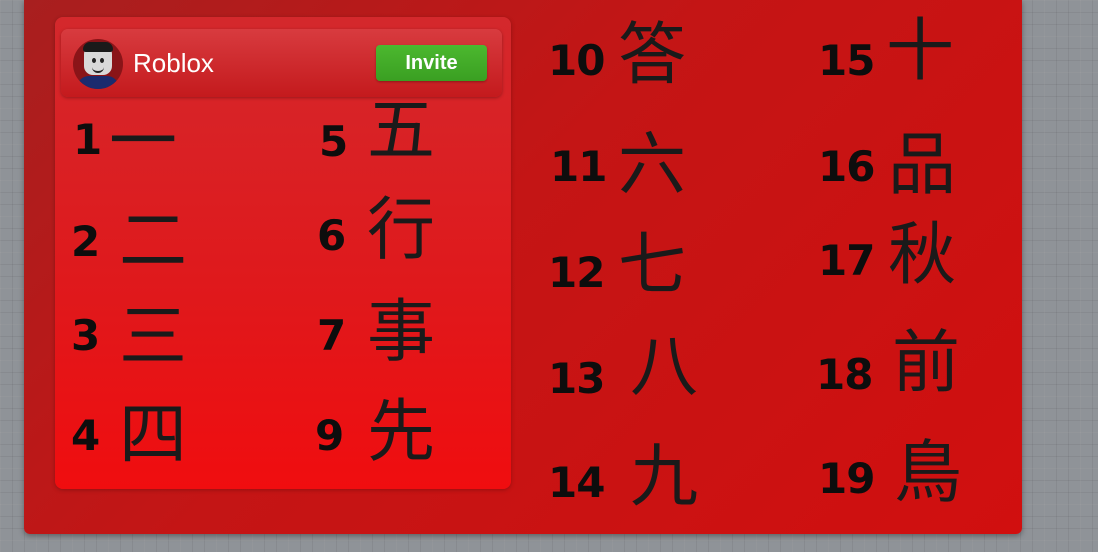  I want to click on invite-button: Invite, so click(431, 63).